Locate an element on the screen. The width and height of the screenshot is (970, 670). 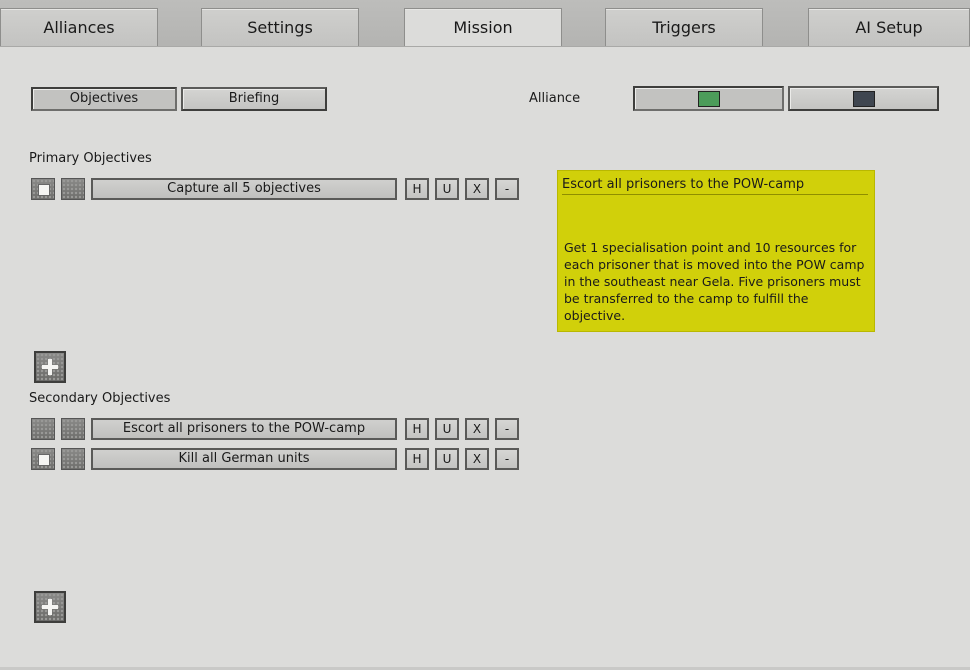
alliance-2-button is located at coordinates (863, 98).